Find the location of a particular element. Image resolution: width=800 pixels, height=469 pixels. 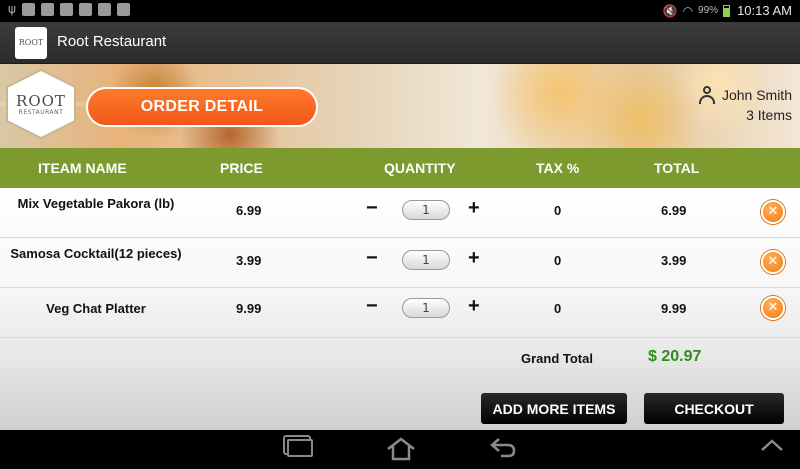

app-logo-icon: ROOT is located at coordinates (31, 43).